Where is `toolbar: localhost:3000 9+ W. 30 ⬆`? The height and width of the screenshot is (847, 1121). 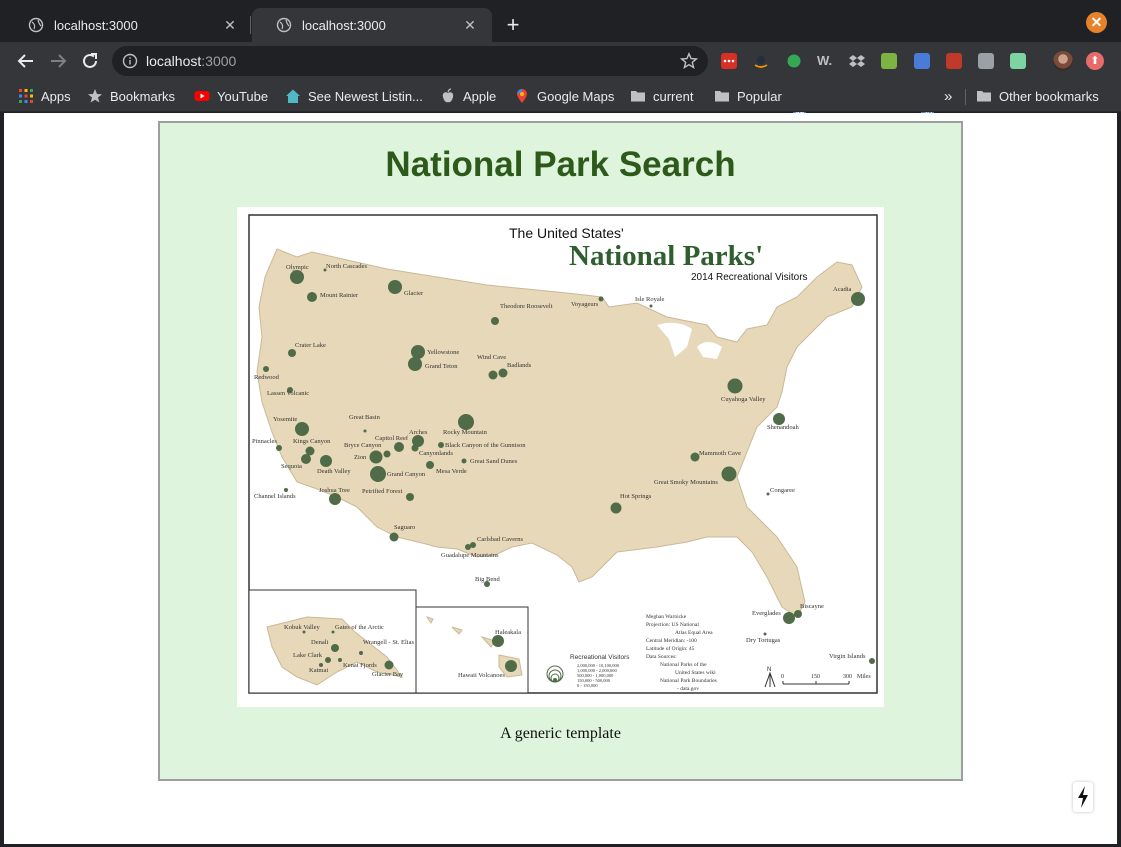 toolbar: localhost:3000 9+ W. 30 ⬆ is located at coordinates (560, 80).